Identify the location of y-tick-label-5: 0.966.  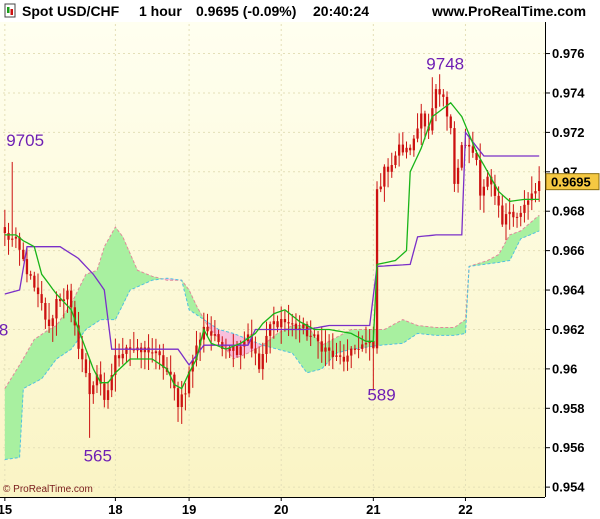
(568, 250).